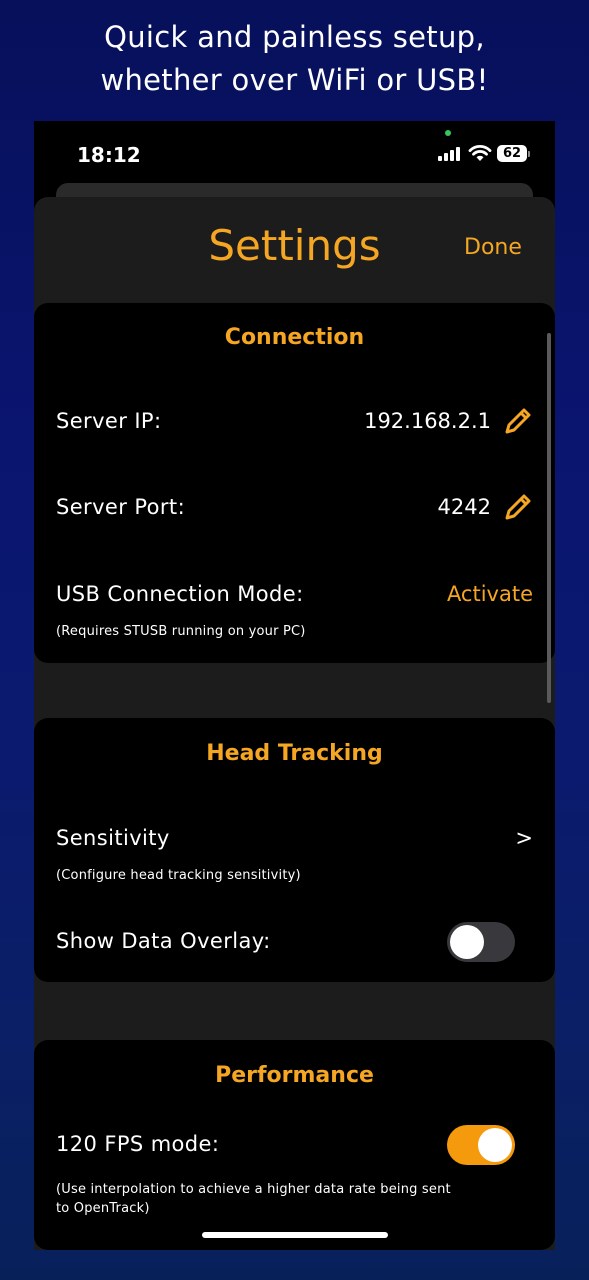 This screenshot has height=1280, width=589. I want to click on overlay-label: Show Data Overlay:, so click(163, 941).